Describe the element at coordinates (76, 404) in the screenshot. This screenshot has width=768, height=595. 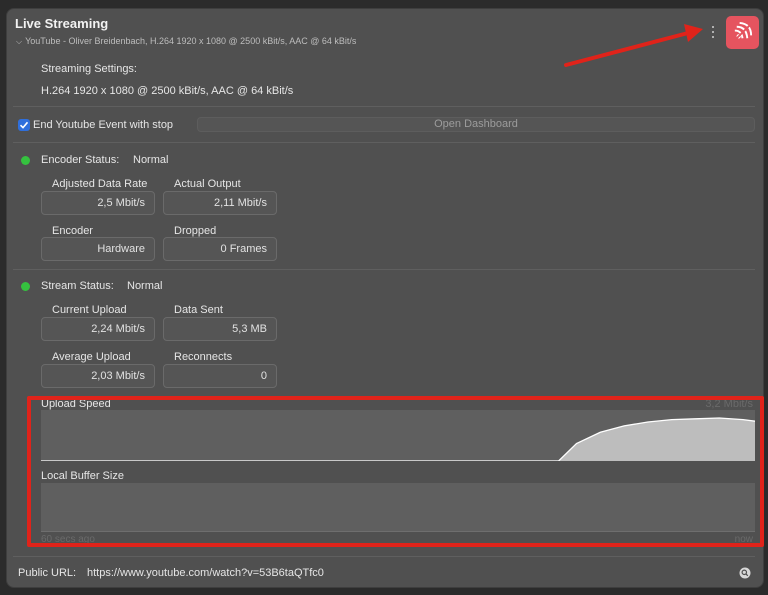
I see `upload-speed-title: Upload Speed` at that location.